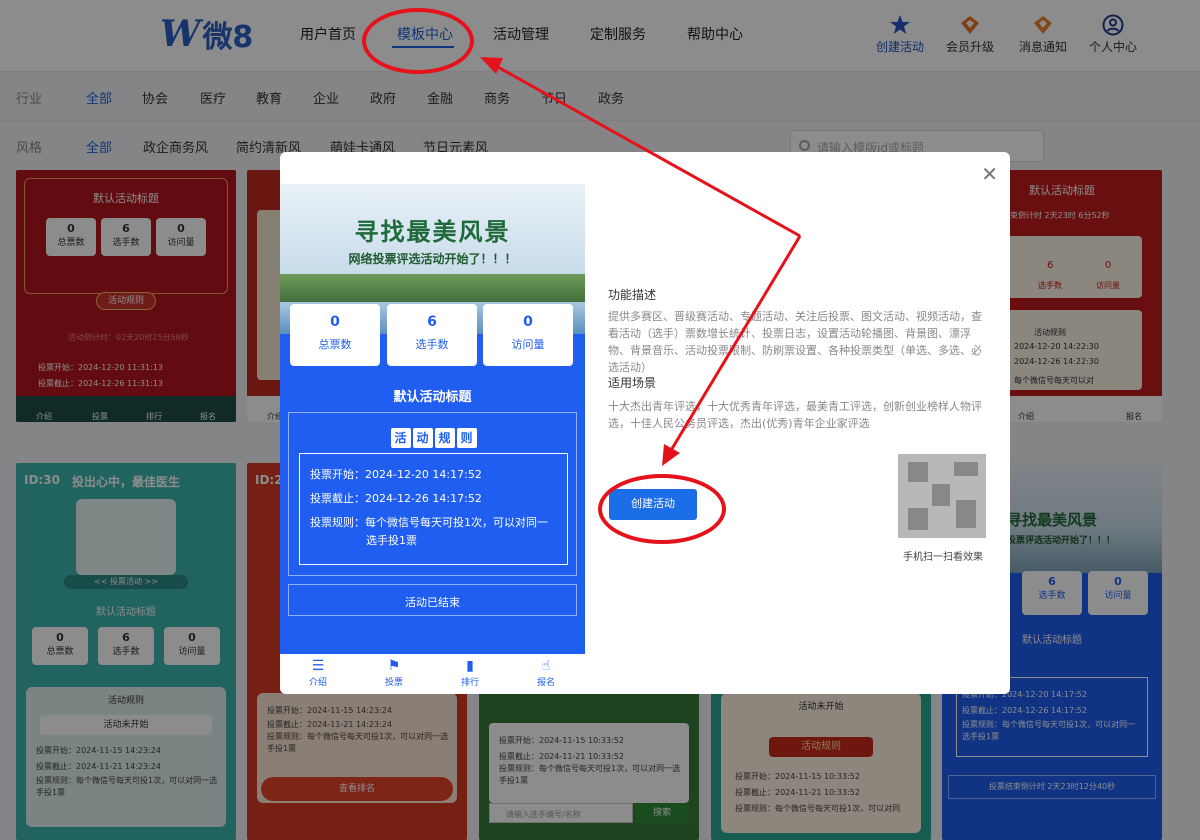 Image resolution: width=1200 pixels, height=840 pixels. What do you see at coordinates (528, 335) in the screenshot?
I see `preview-stat-visits: 0 访问量` at bounding box center [528, 335].